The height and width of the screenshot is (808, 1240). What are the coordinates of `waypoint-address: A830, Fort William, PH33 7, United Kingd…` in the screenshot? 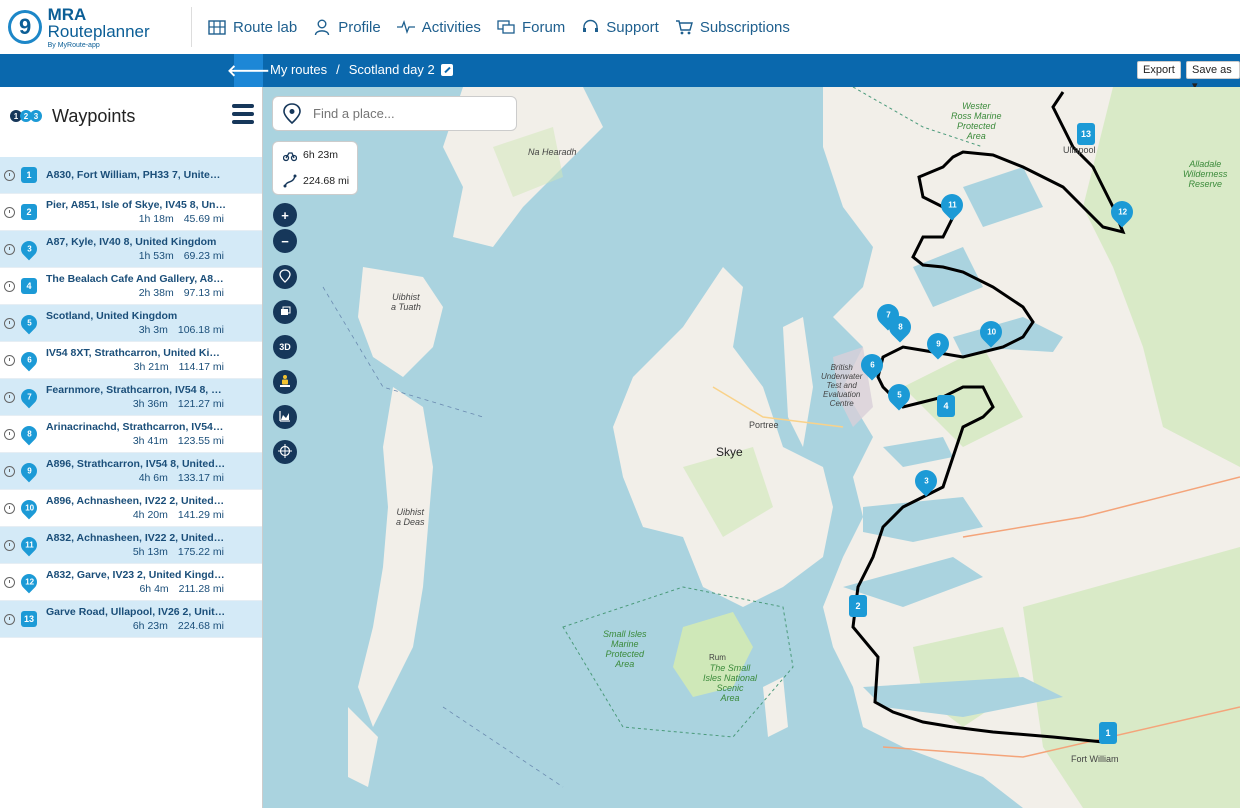 It's located at (136, 175).